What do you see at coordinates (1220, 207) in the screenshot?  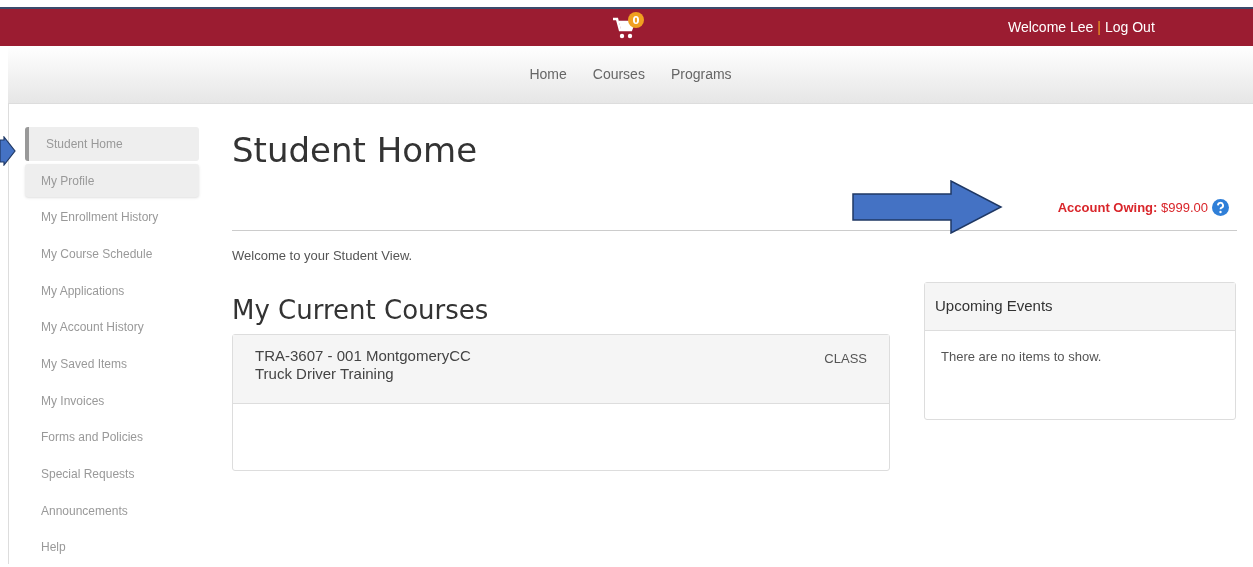 I see `help-icon` at bounding box center [1220, 207].